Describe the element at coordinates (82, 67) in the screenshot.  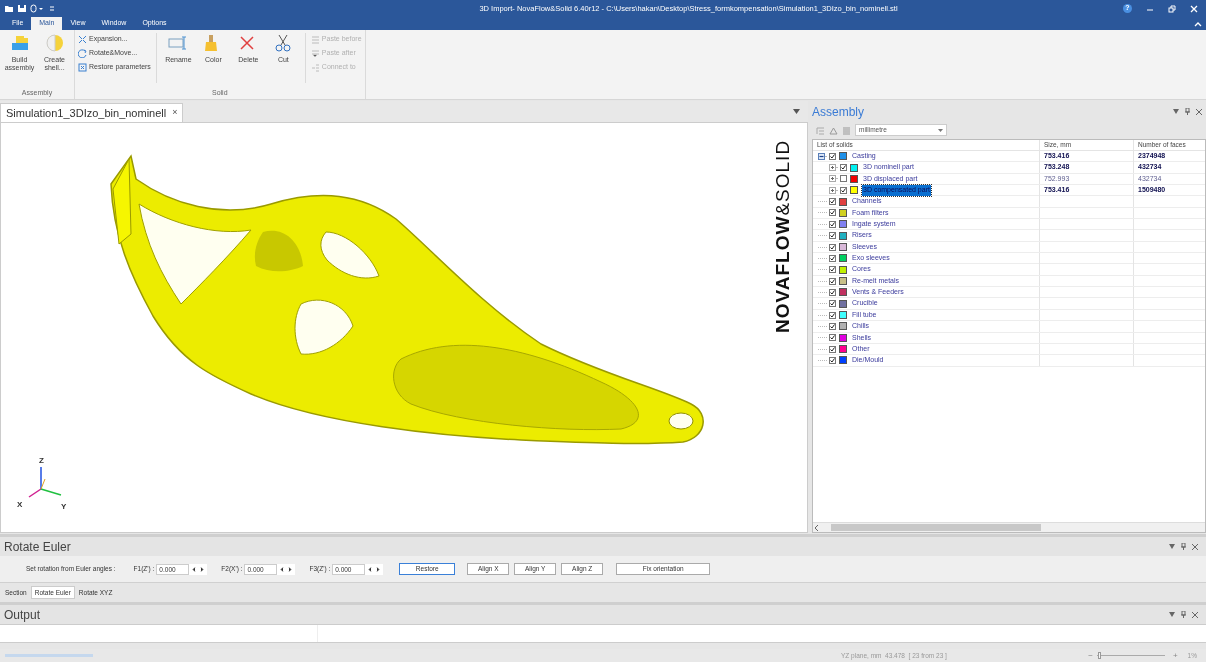
I see `restore-box-icon` at that location.